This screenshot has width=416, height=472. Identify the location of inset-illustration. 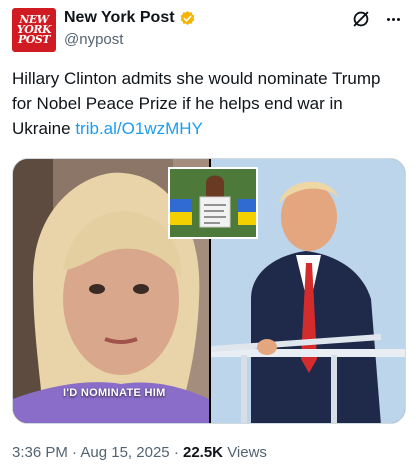
(213, 203).